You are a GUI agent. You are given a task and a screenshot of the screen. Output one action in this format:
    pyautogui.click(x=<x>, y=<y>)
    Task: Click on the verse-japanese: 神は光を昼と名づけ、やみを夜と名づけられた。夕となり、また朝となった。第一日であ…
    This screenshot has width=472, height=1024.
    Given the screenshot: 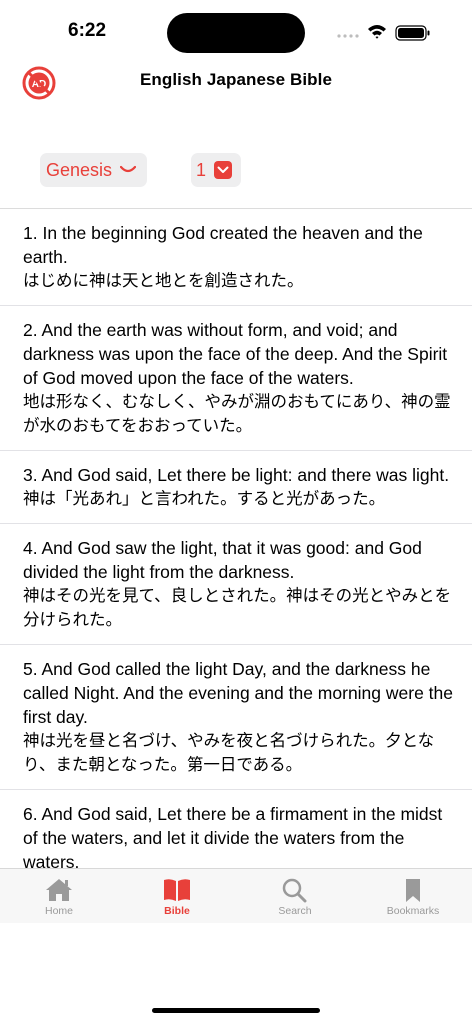 What is the action you would take?
    pyautogui.click(x=229, y=752)
    